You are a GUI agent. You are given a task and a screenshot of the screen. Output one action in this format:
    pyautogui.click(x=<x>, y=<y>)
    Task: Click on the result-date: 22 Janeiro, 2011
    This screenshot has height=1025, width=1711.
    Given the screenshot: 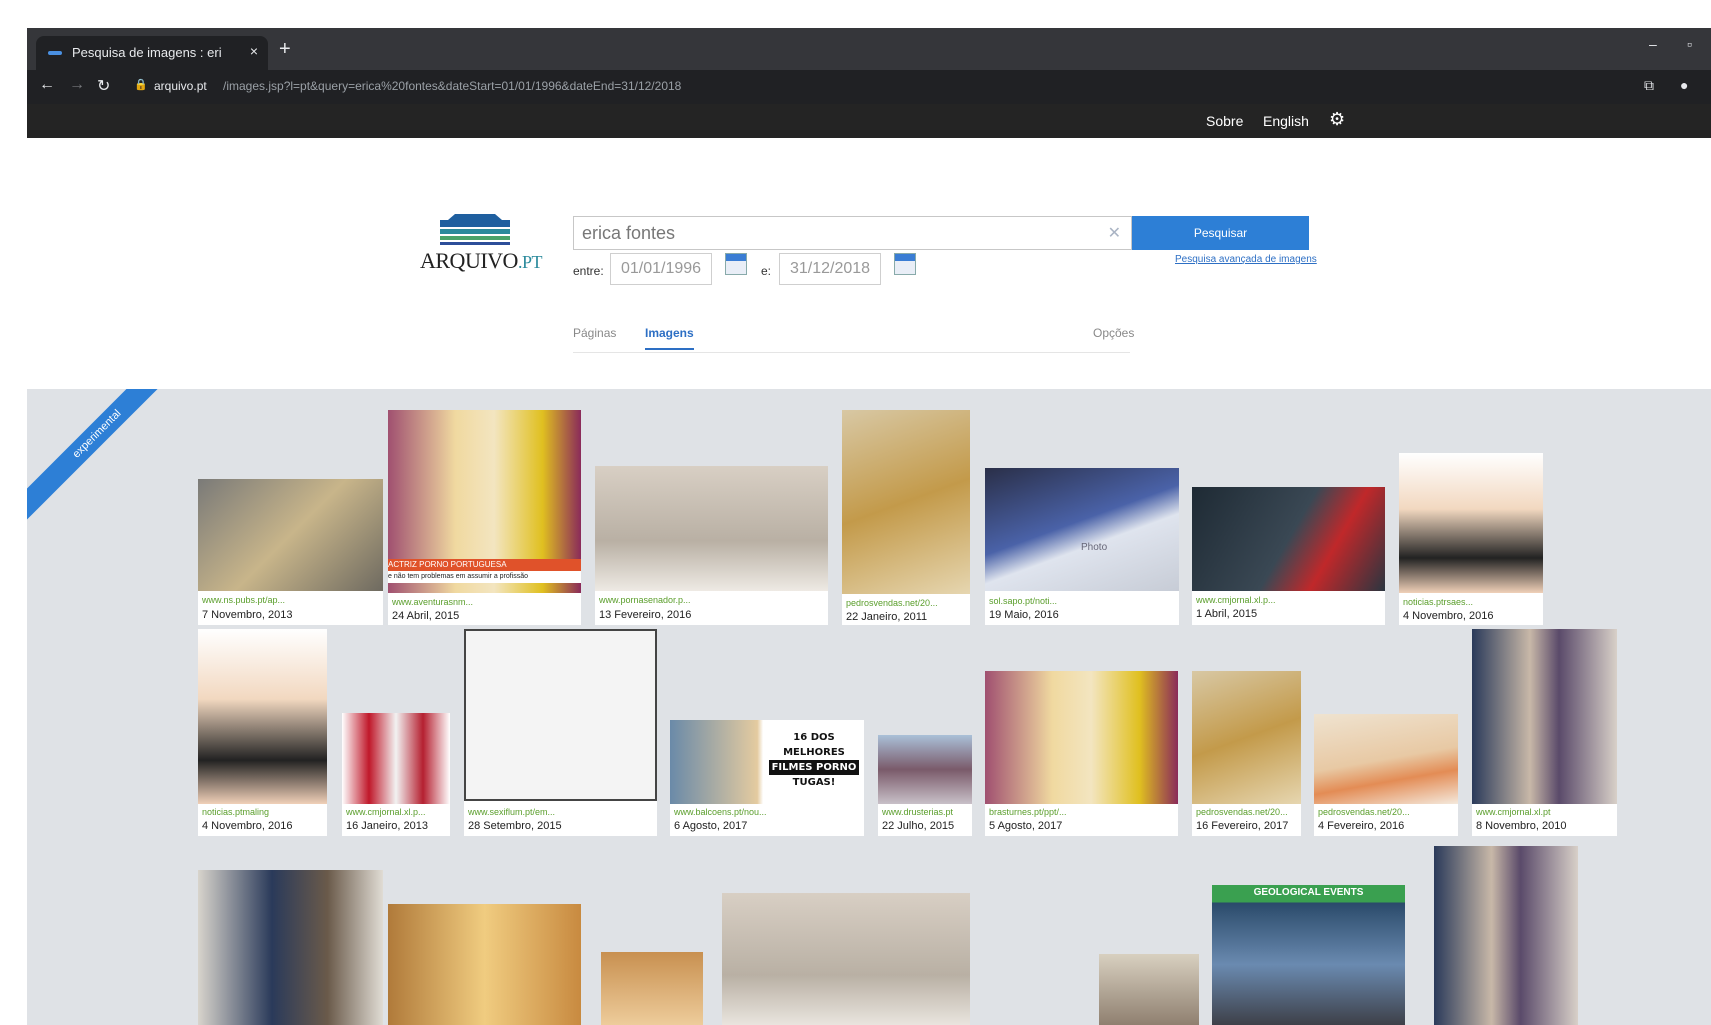 What is the action you would take?
    pyautogui.click(x=887, y=617)
    